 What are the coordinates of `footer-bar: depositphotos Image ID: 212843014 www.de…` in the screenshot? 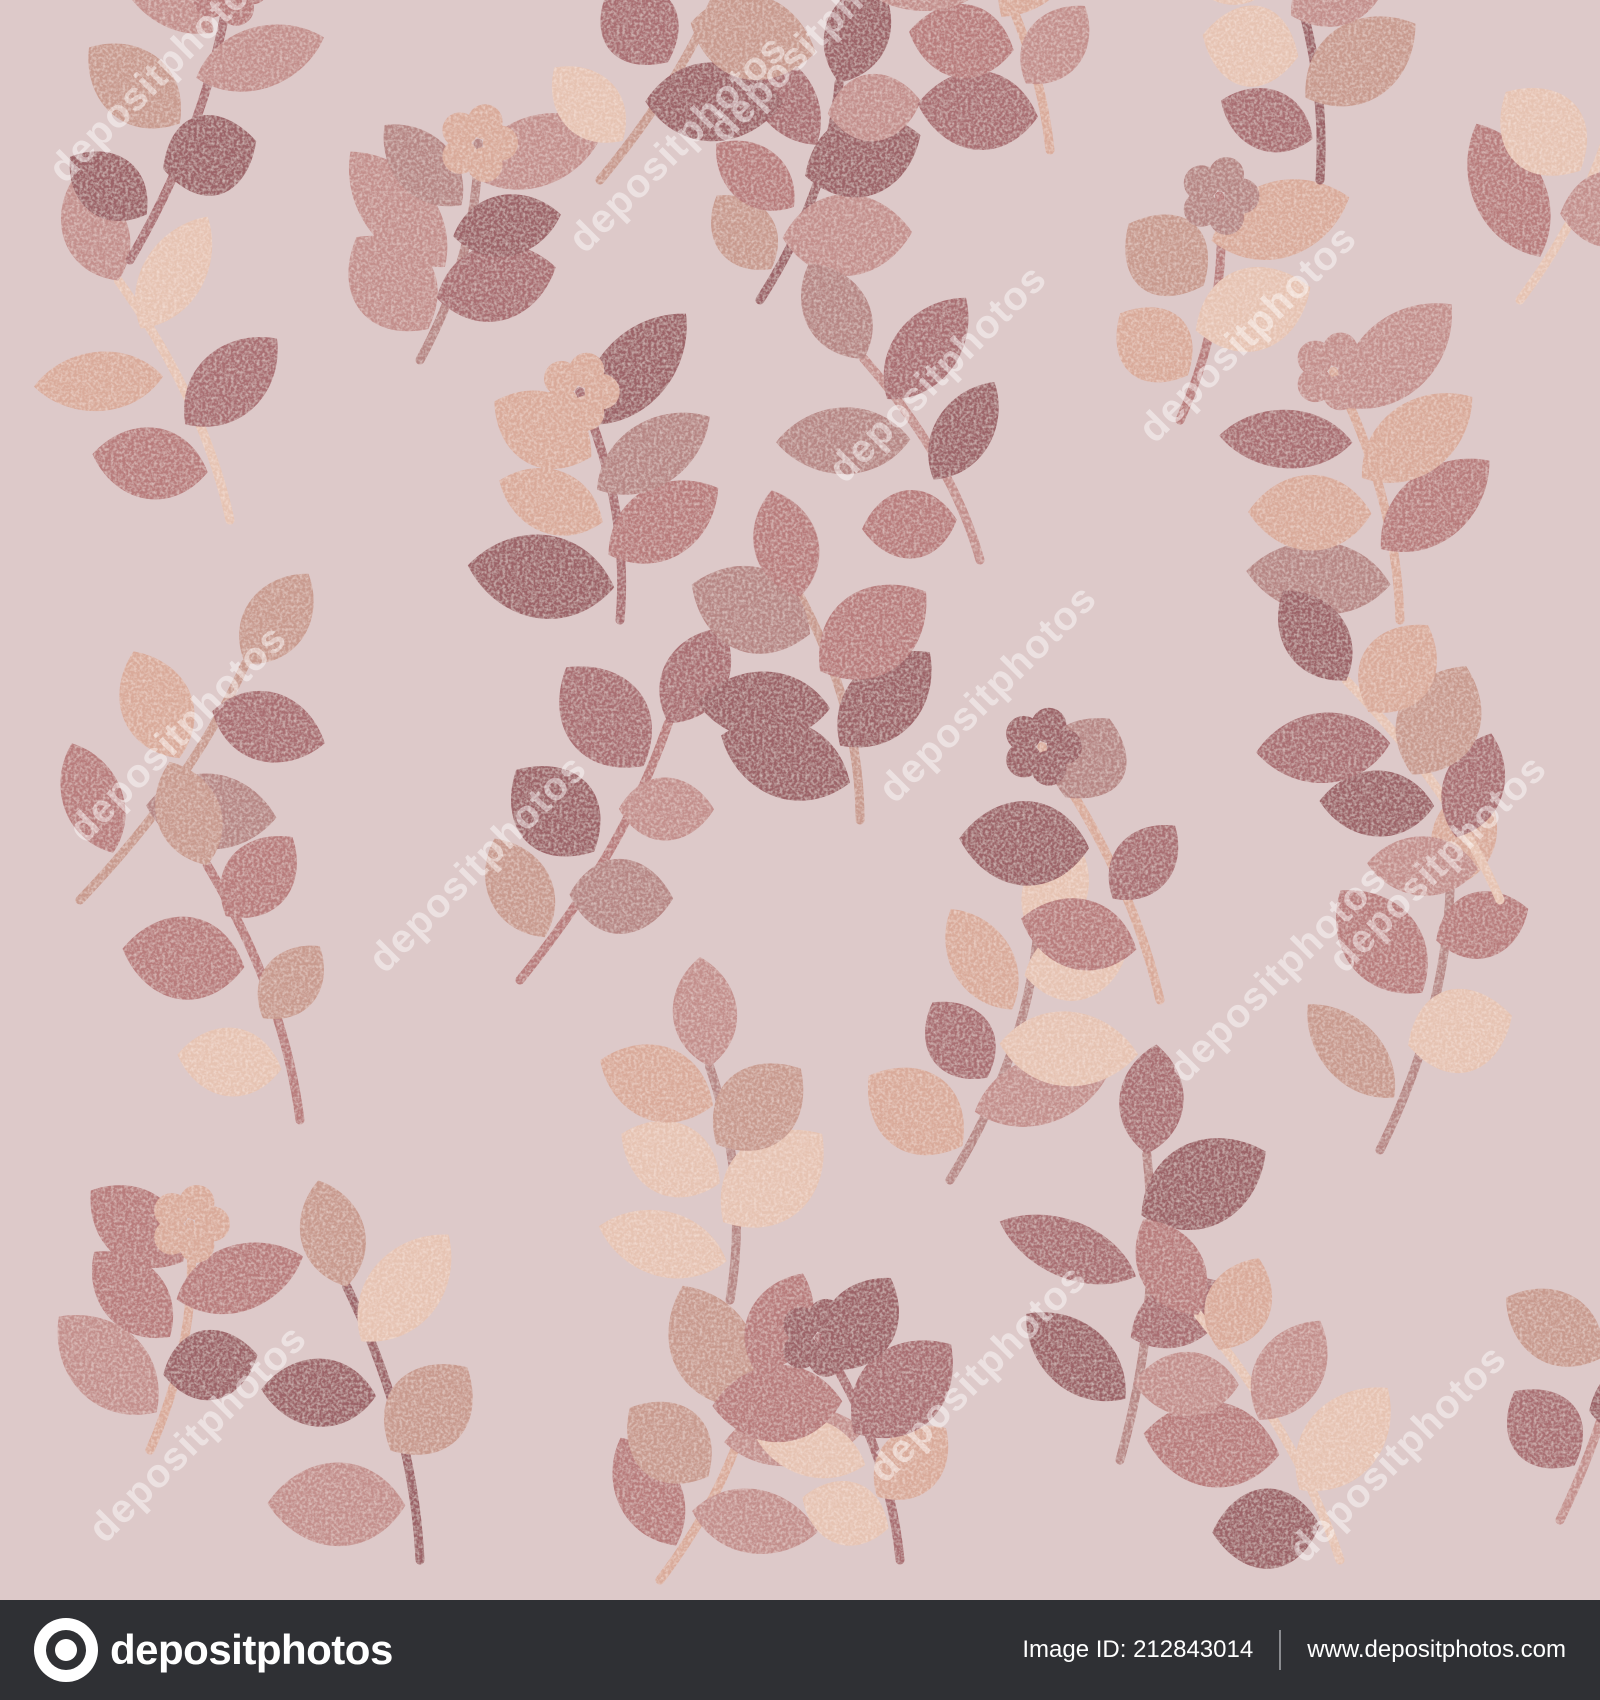 It's located at (800, 1650).